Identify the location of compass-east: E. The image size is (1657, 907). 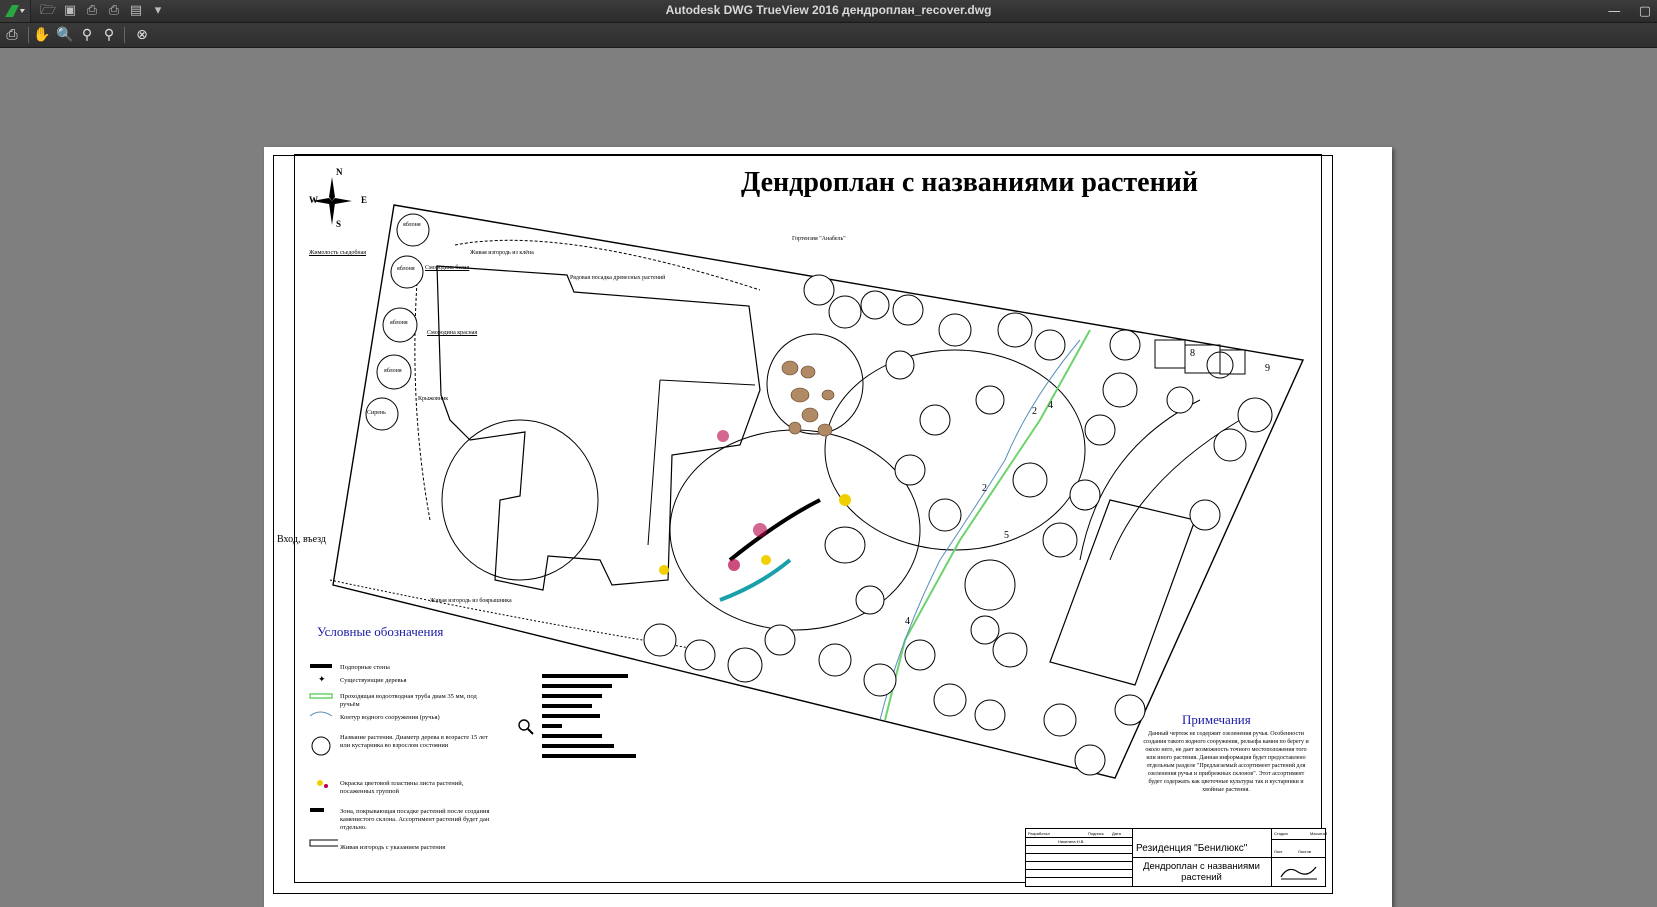
(364, 200).